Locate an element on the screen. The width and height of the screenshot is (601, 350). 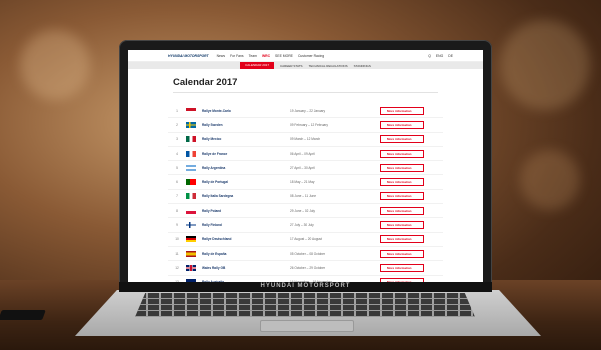
rally-dates: 26 October – 29 October is located at coordinates (308, 267).